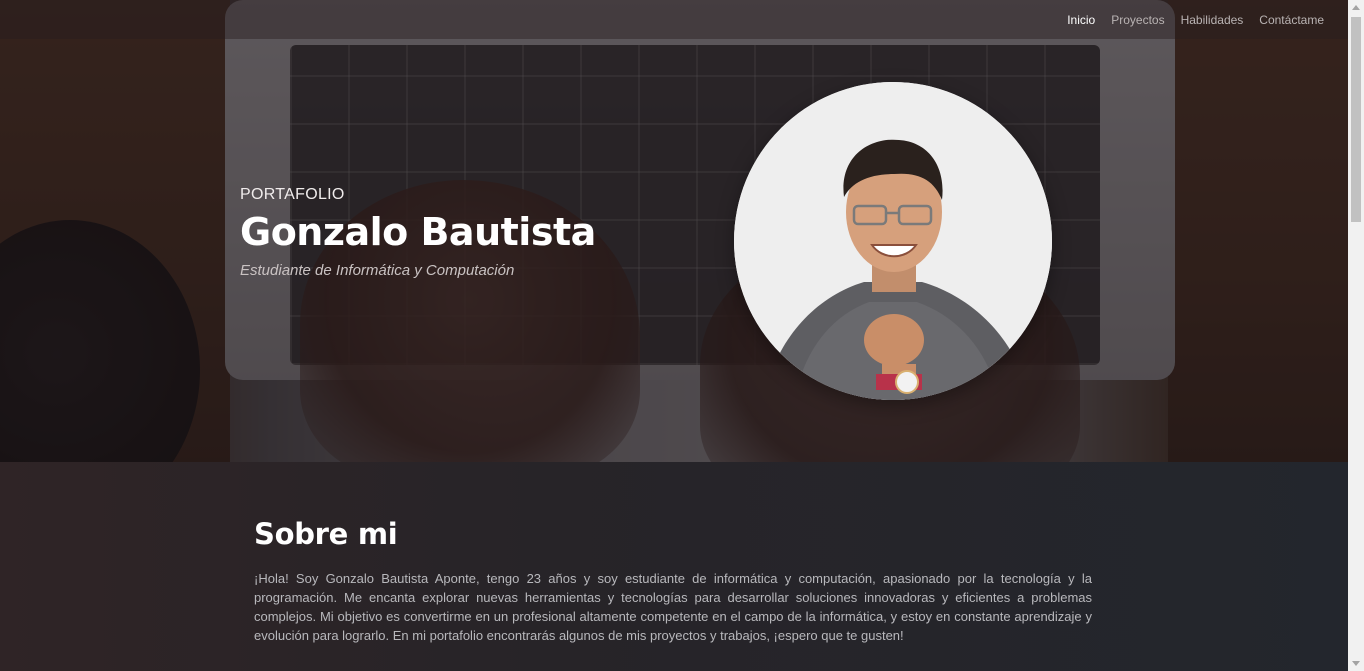 The height and width of the screenshot is (671, 1364). I want to click on profile-photo-illustration, so click(893, 241).